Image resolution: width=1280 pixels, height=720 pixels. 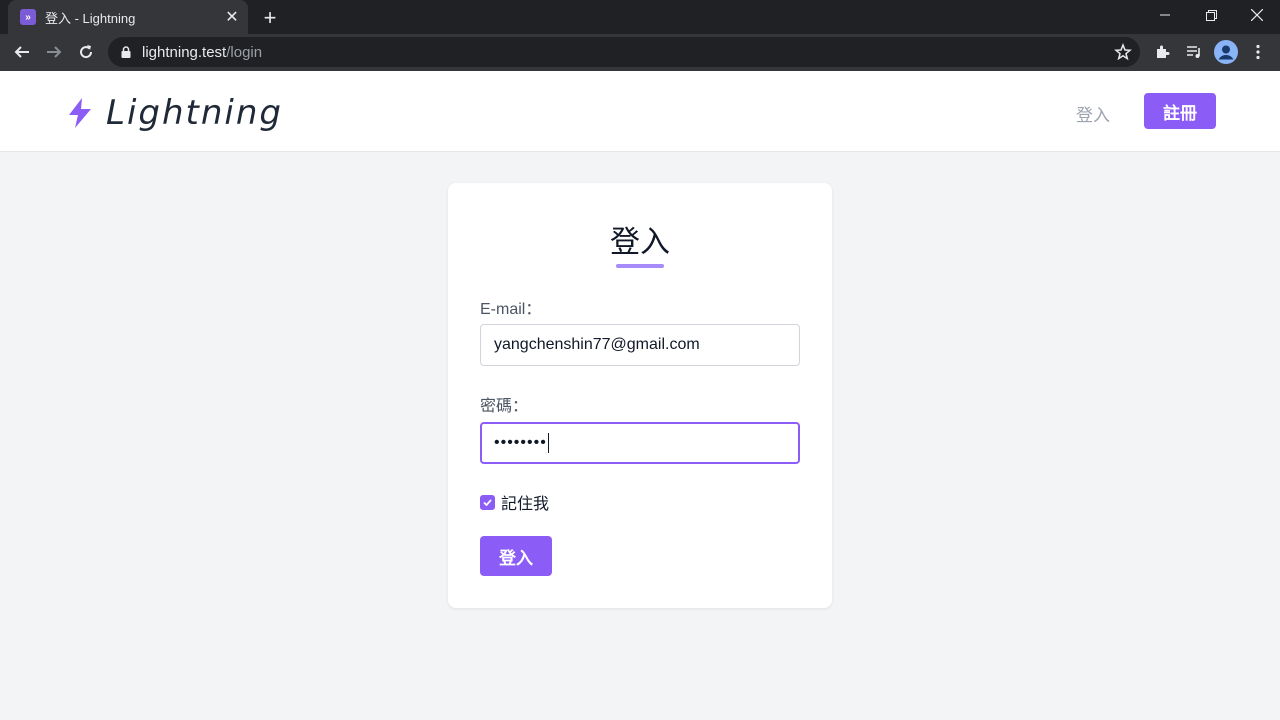 What do you see at coordinates (86, 52) in the screenshot?
I see `reload-icon` at bounding box center [86, 52].